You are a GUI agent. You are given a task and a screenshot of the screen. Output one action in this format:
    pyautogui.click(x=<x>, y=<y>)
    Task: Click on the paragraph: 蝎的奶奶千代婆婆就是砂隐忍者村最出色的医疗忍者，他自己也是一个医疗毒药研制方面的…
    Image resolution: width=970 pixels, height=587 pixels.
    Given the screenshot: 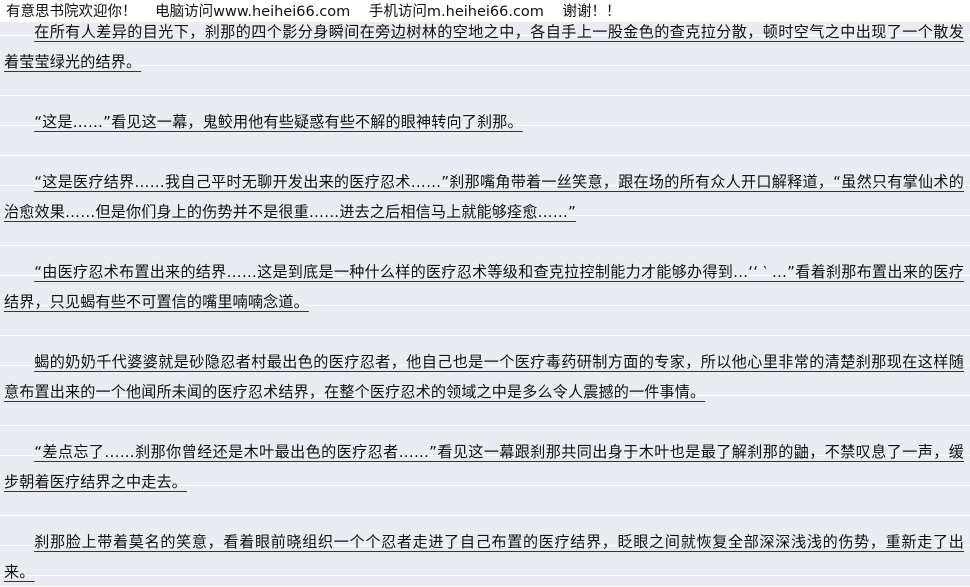 What is the action you would take?
    pyautogui.click(x=484, y=377)
    